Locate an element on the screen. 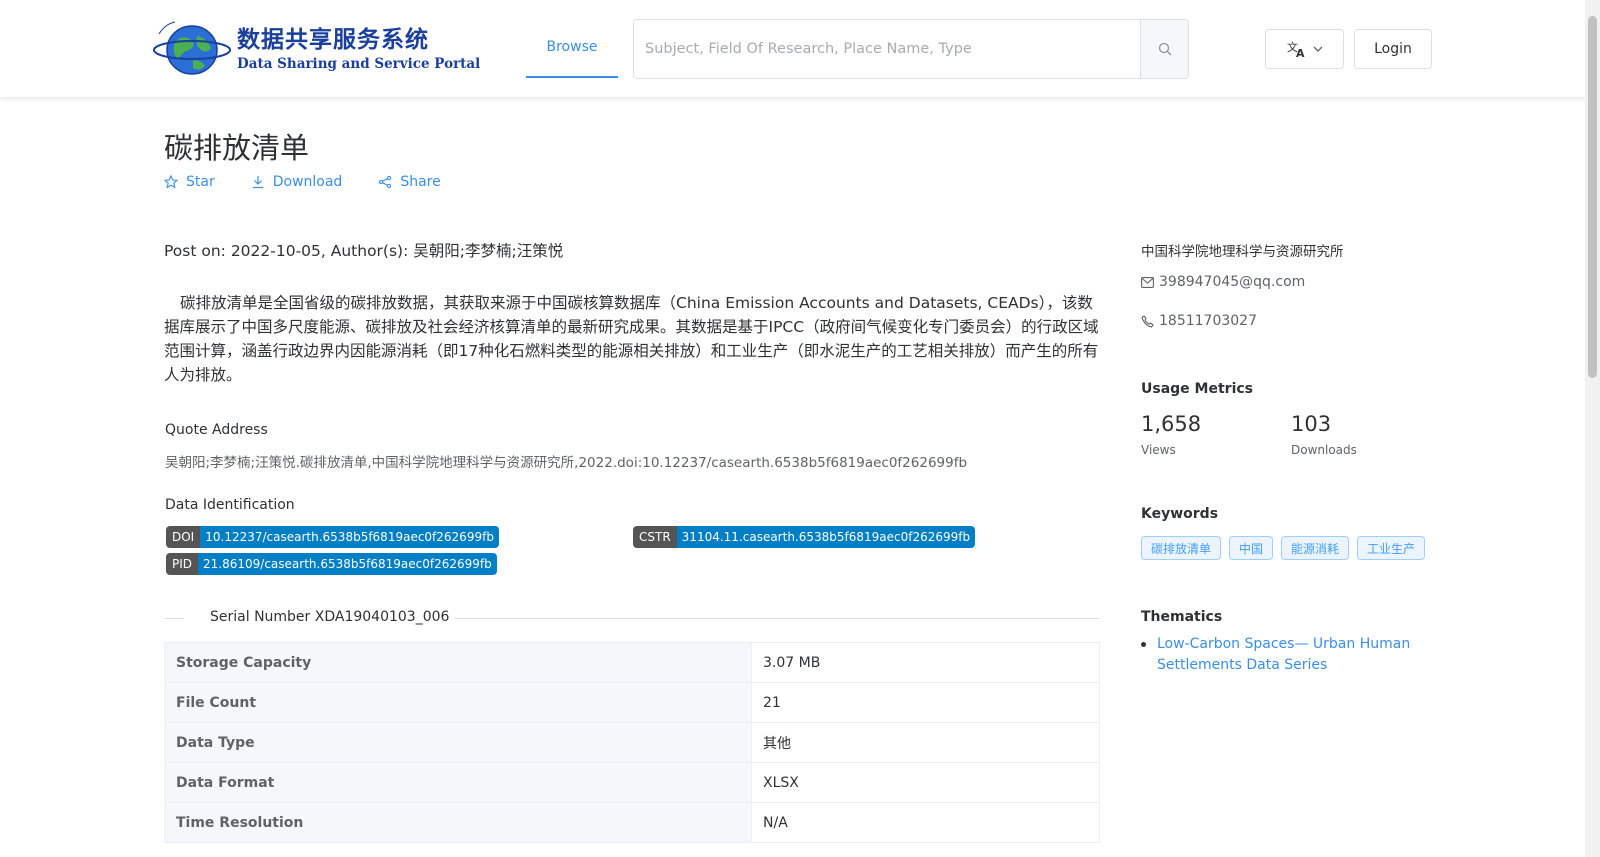 The height and width of the screenshot is (857, 1600). contact-phone: 18511703027 is located at coordinates (1199, 321).